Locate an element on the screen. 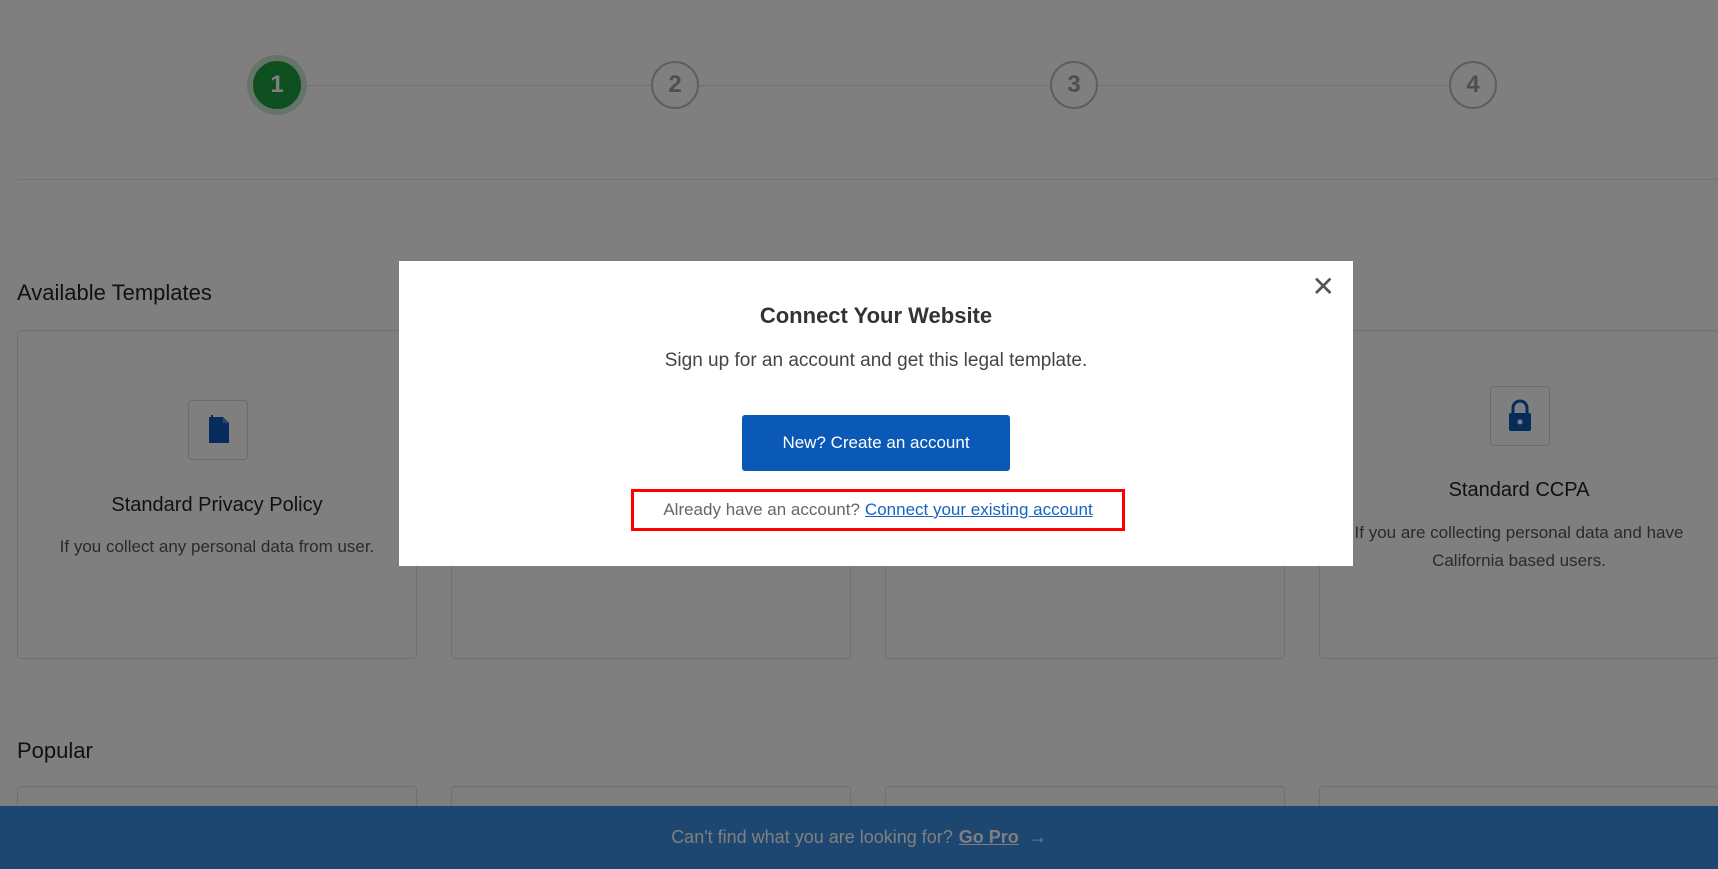  modal-title: Connect Your Website is located at coordinates (876, 315).